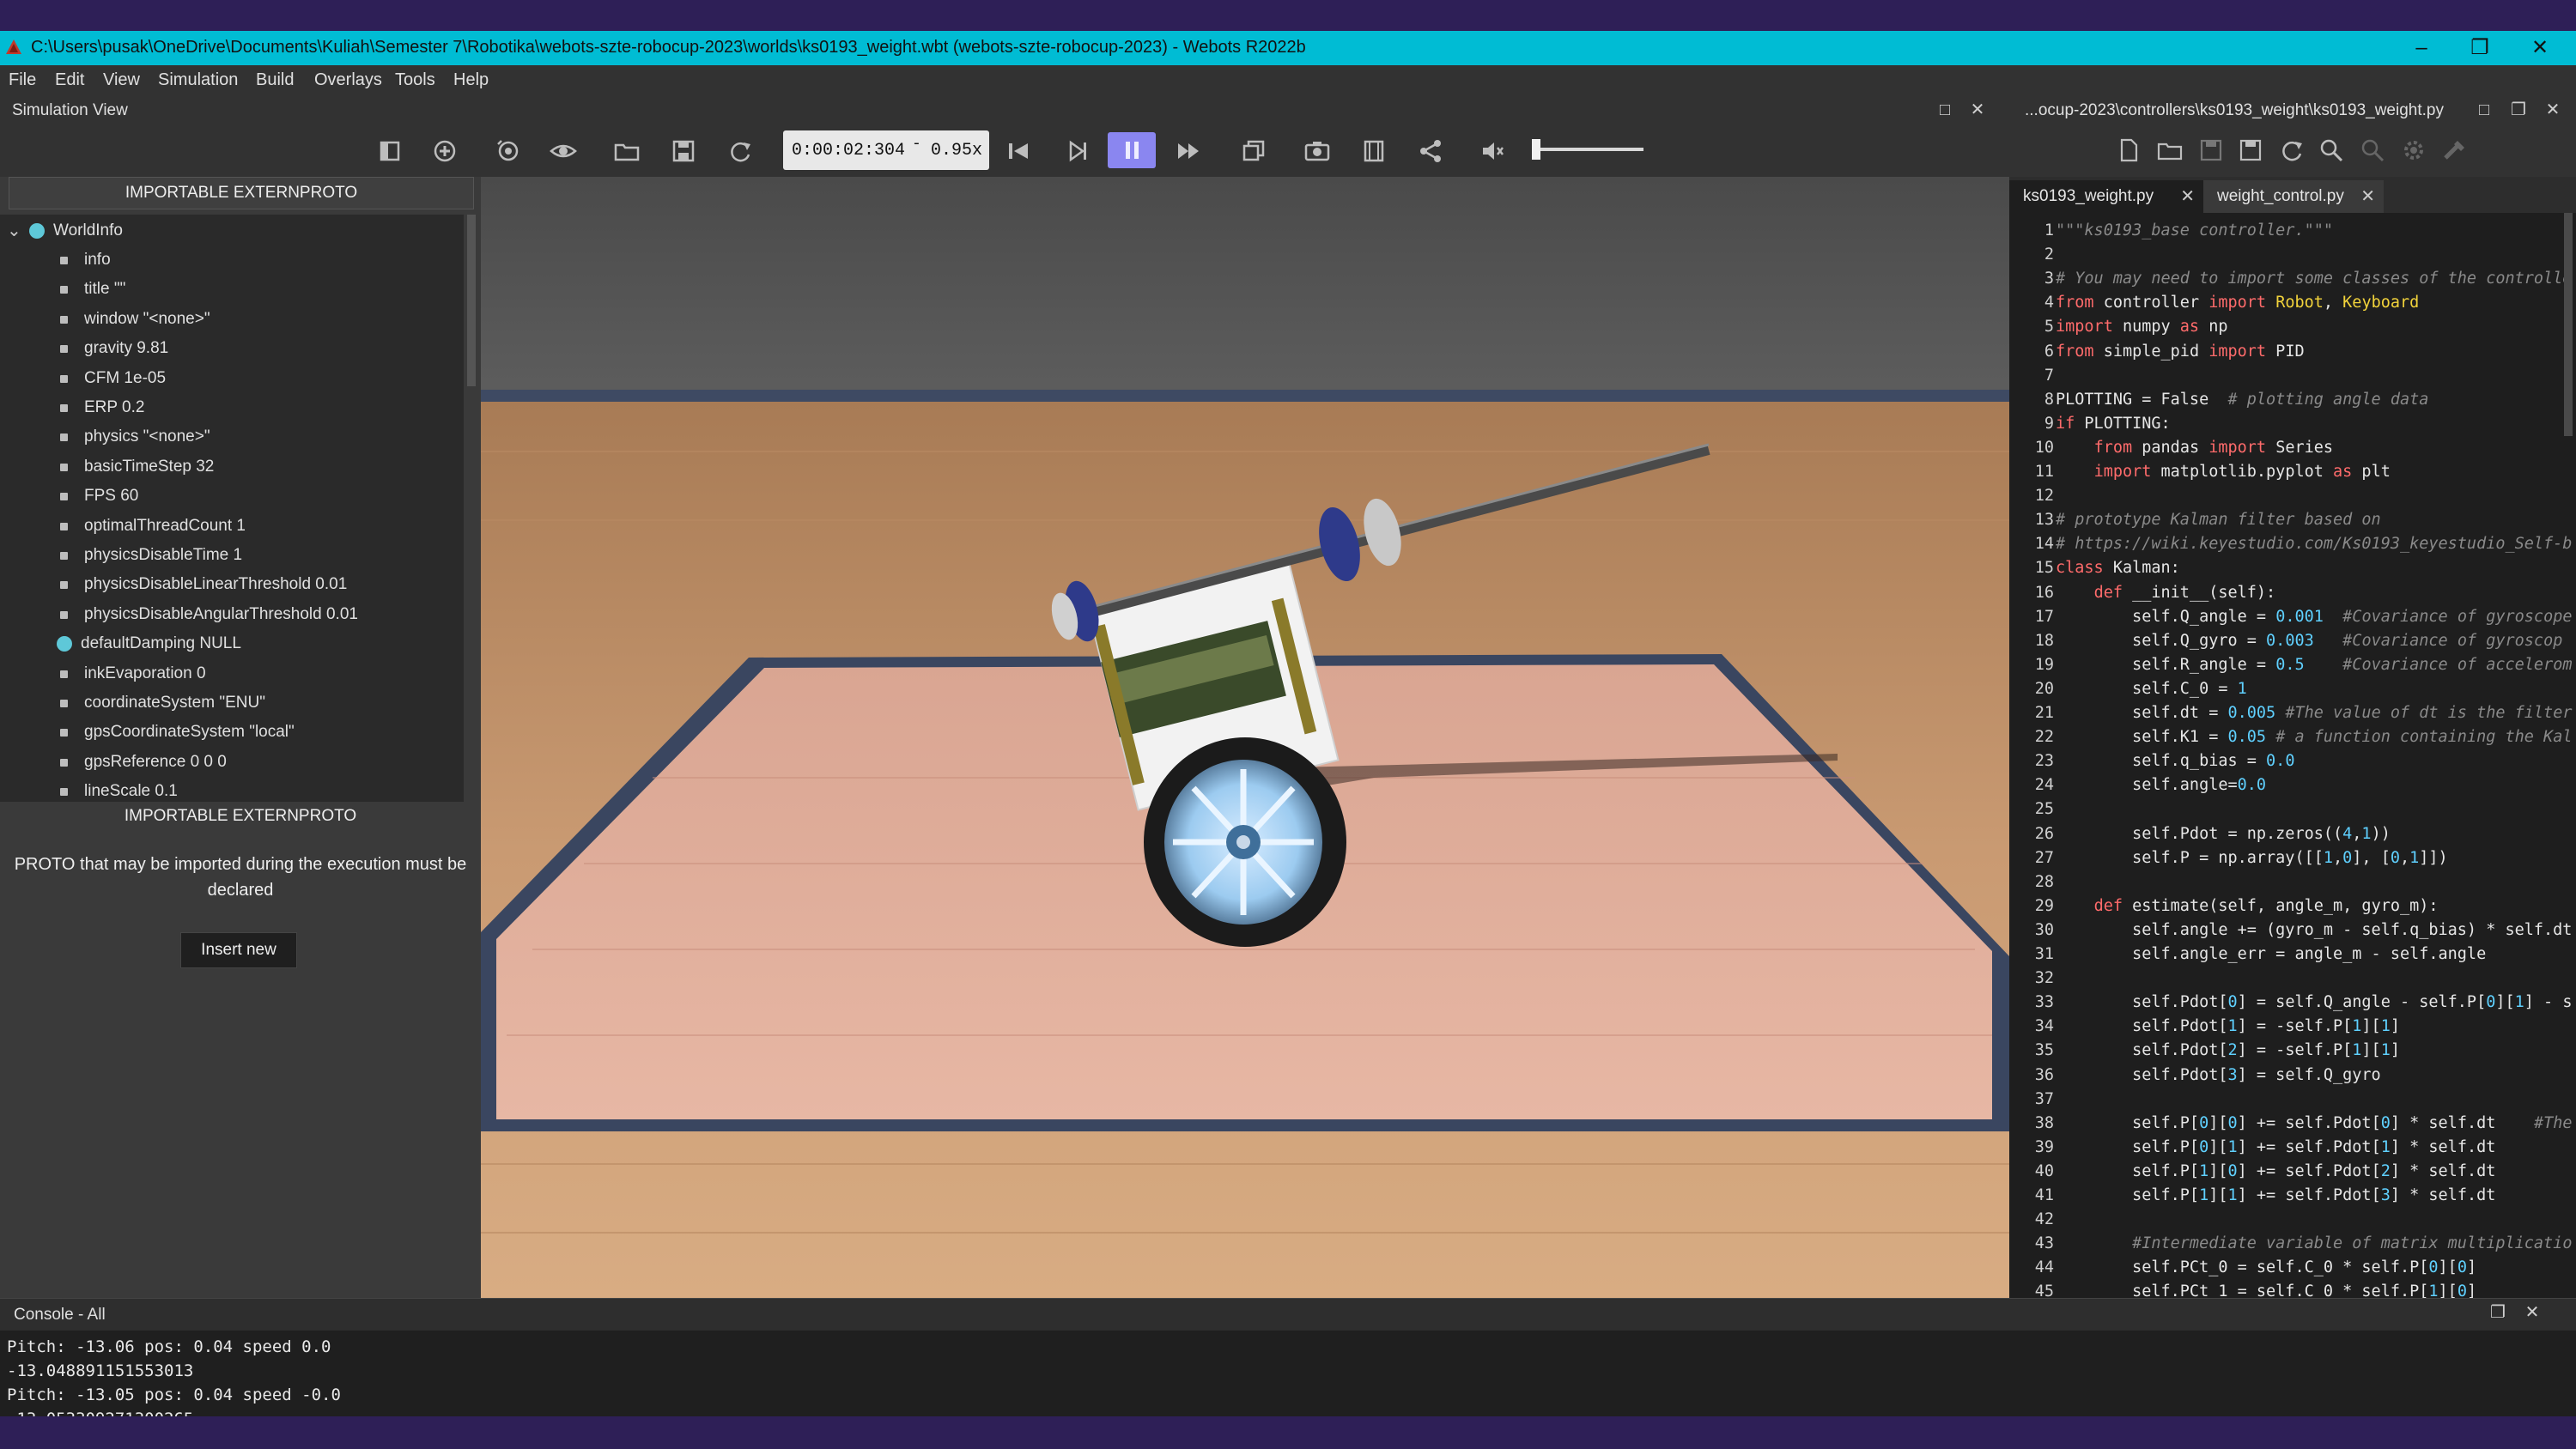 This screenshot has width=2576, height=1449. What do you see at coordinates (2498, 1312) in the screenshot?
I see `float-console-icon: ❐` at bounding box center [2498, 1312].